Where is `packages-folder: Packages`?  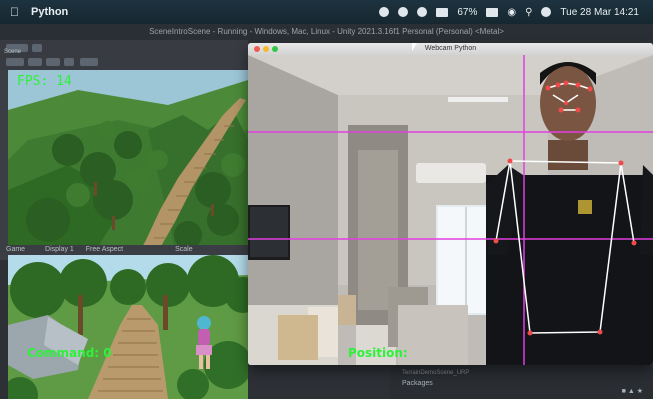 packages-folder: Packages is located at coordinates (417, 383).